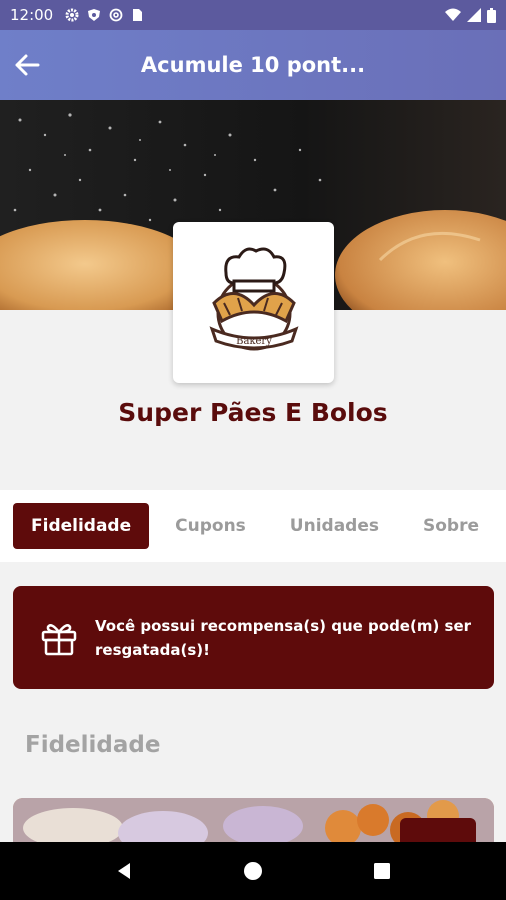  I want to click on system-nav-bar, so click(253, 871).